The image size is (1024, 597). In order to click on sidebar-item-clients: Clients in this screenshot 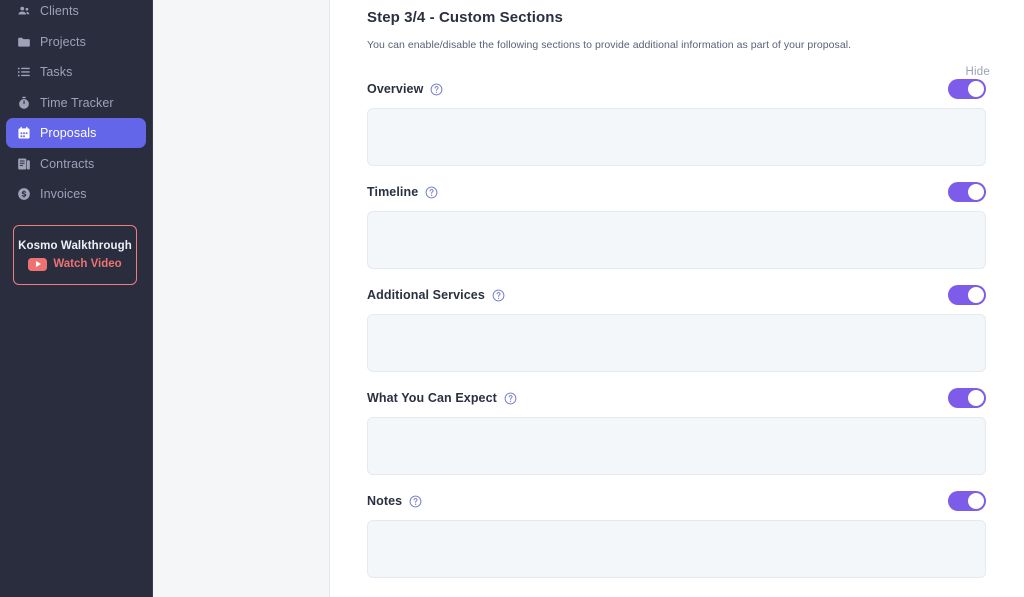, I will do `click(76, 13)`.